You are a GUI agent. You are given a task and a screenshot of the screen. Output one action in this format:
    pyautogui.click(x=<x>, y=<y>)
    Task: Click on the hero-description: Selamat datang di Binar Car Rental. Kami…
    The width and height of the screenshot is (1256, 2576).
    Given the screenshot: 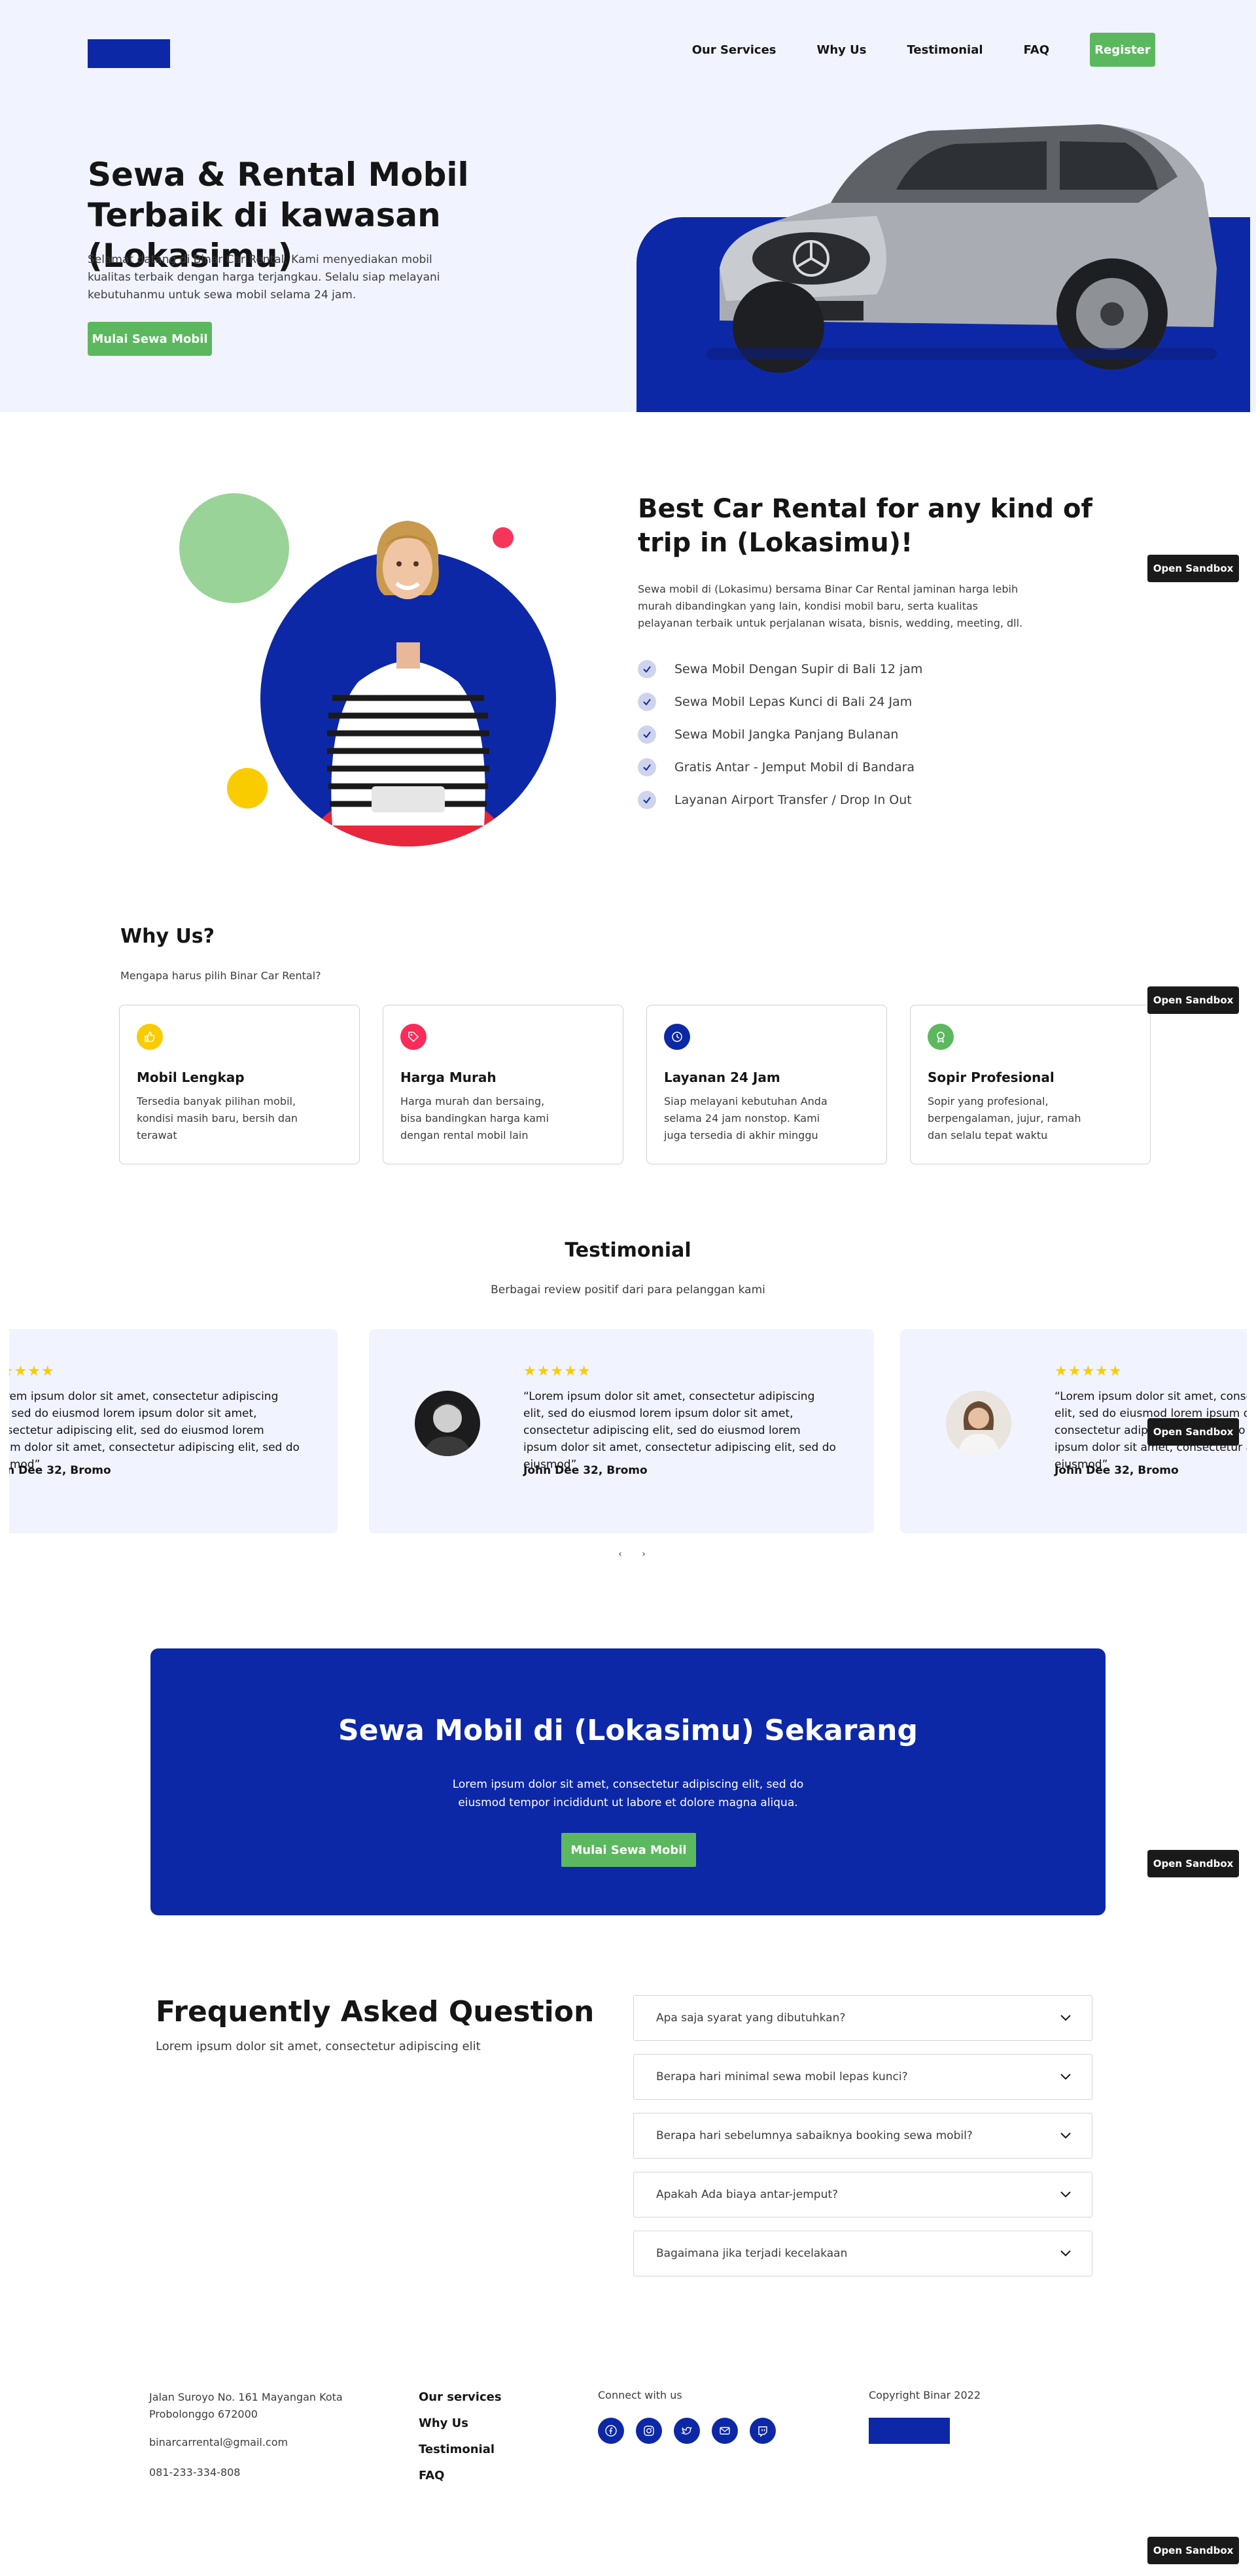 What is the action you would take?
    pyautogui.click(x=264, y=277)
    